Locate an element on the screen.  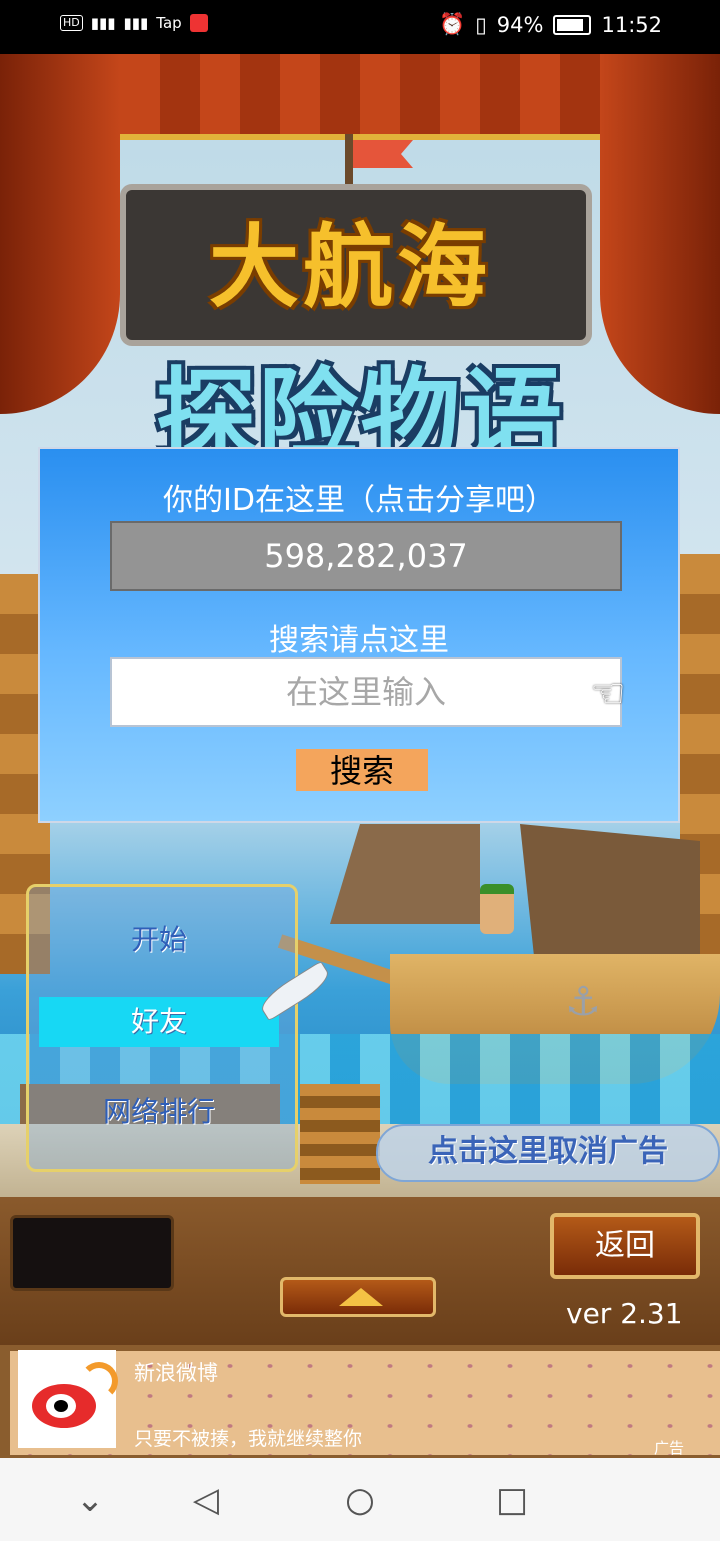
signal-icon-2: ▮▮▮ is located at coordinates (136, 23).